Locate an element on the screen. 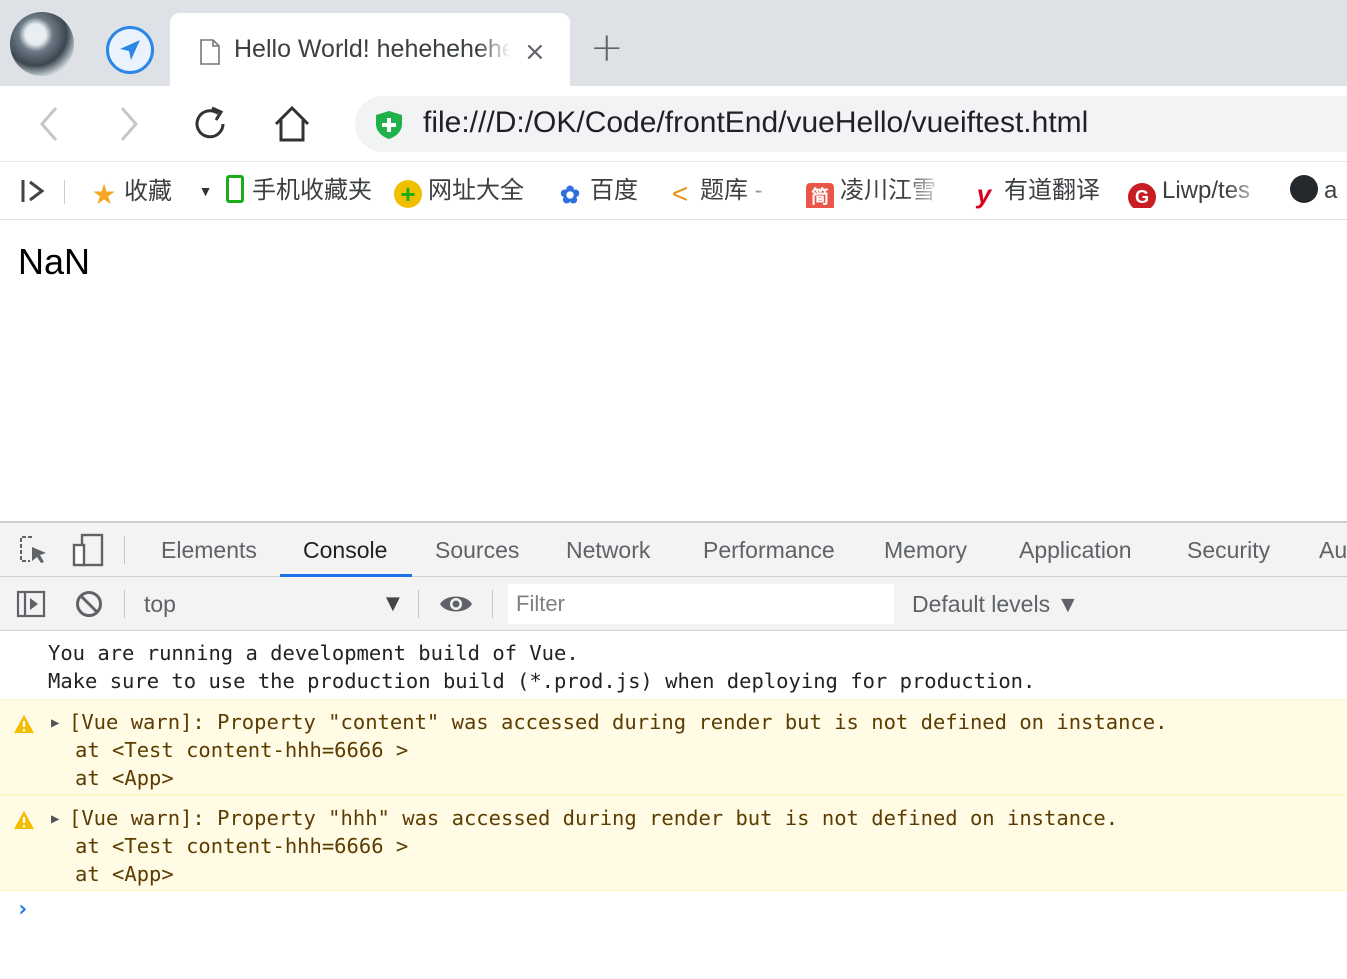 The width and height of the screenshot is (1347, 979). page-icon is located at coordinates (210, 52).